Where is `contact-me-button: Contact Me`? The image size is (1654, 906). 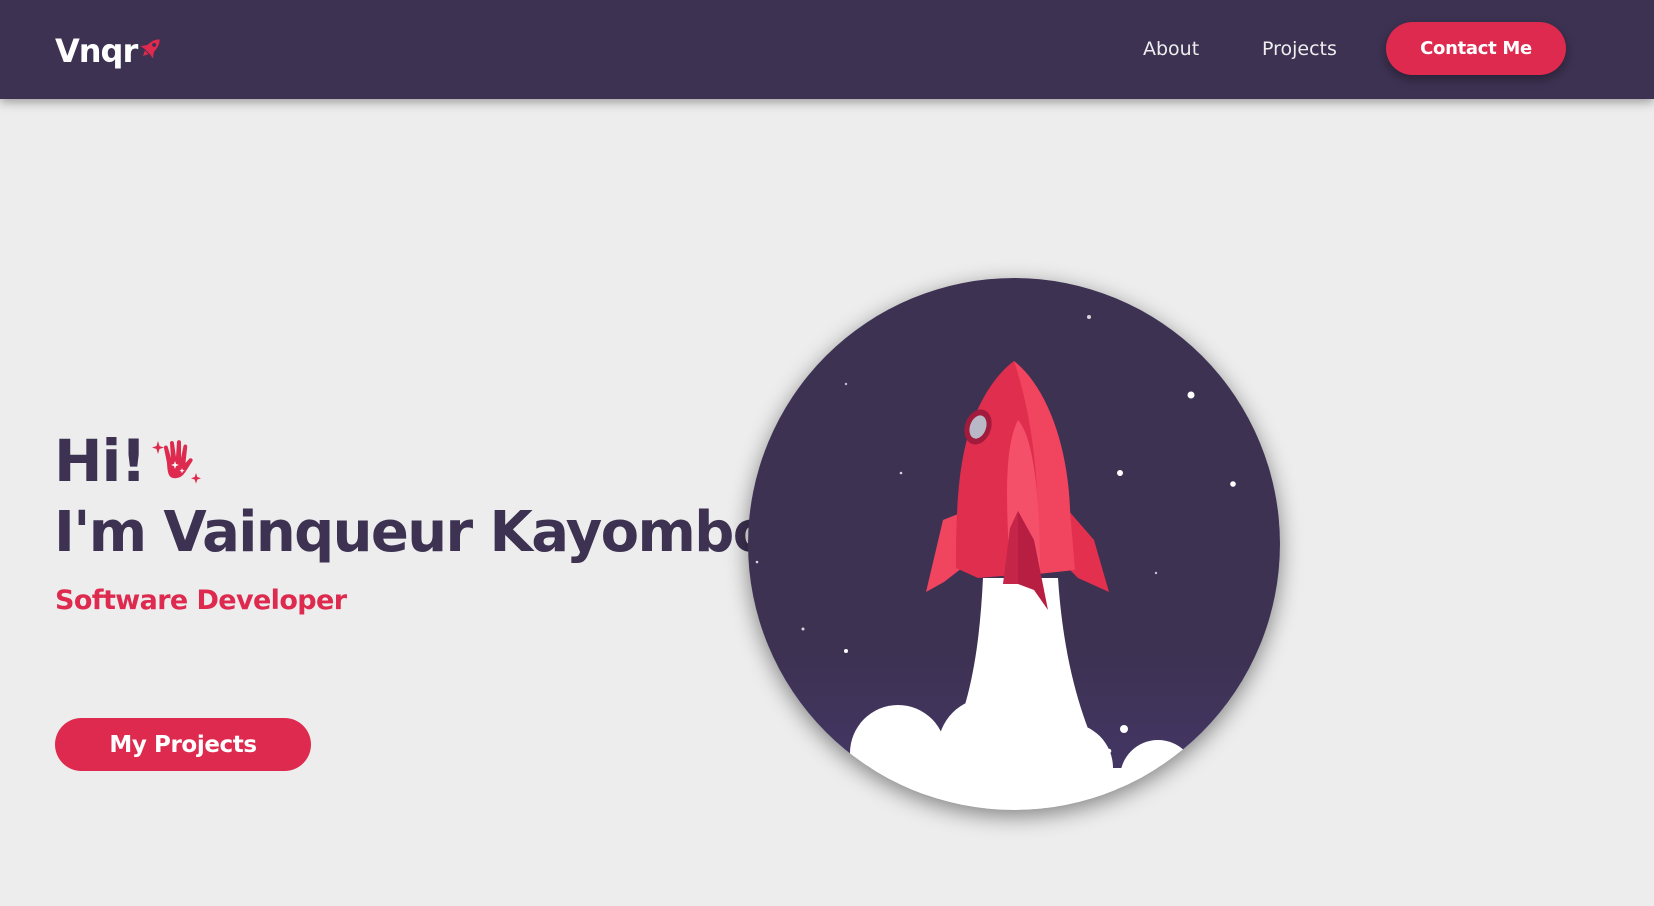
contact-me-button: Contact Me is located at coordinates (1476, 48).